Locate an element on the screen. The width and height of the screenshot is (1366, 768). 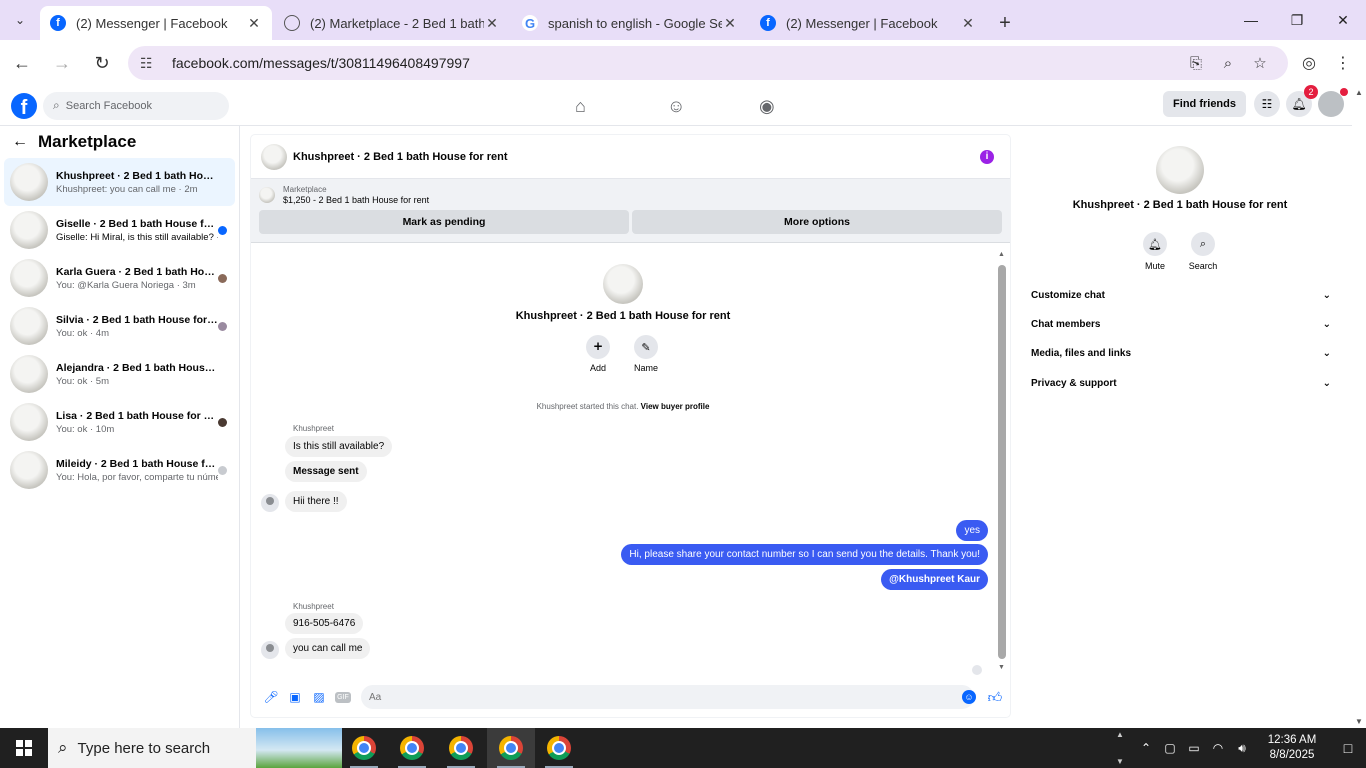
taskbar-search-placeholder: Type here to search is located at coordinates (144, 748).